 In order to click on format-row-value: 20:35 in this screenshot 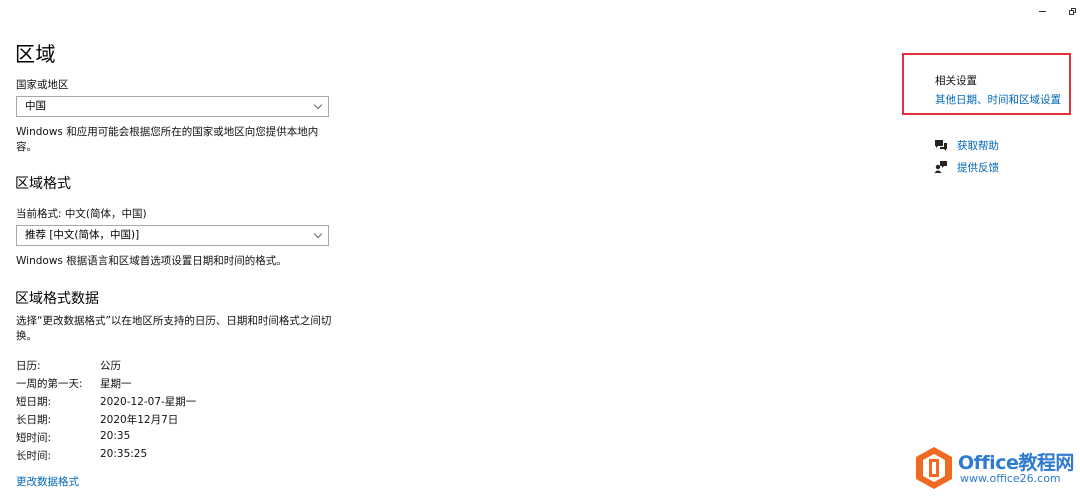, I will do `click(115, 436)`.